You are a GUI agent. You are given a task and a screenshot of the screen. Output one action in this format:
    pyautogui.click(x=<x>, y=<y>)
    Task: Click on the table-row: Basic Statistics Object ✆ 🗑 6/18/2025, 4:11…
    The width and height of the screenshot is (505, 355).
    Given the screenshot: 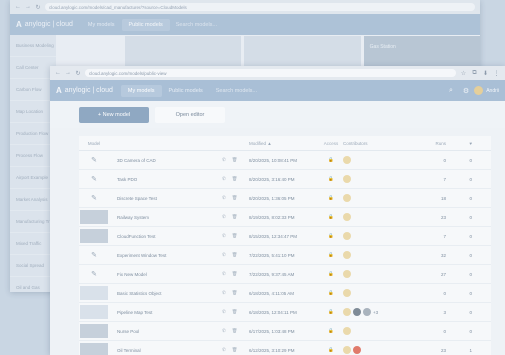 What is the action you would take?
    pyautogui.click(x=285, y=293)
    